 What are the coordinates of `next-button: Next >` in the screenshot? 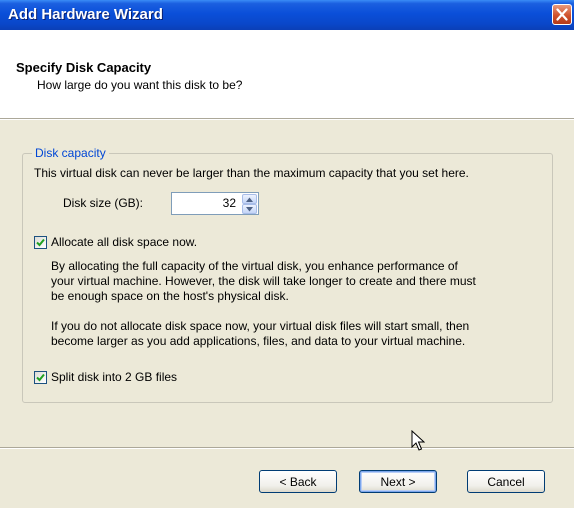 It's located at (398, 481).